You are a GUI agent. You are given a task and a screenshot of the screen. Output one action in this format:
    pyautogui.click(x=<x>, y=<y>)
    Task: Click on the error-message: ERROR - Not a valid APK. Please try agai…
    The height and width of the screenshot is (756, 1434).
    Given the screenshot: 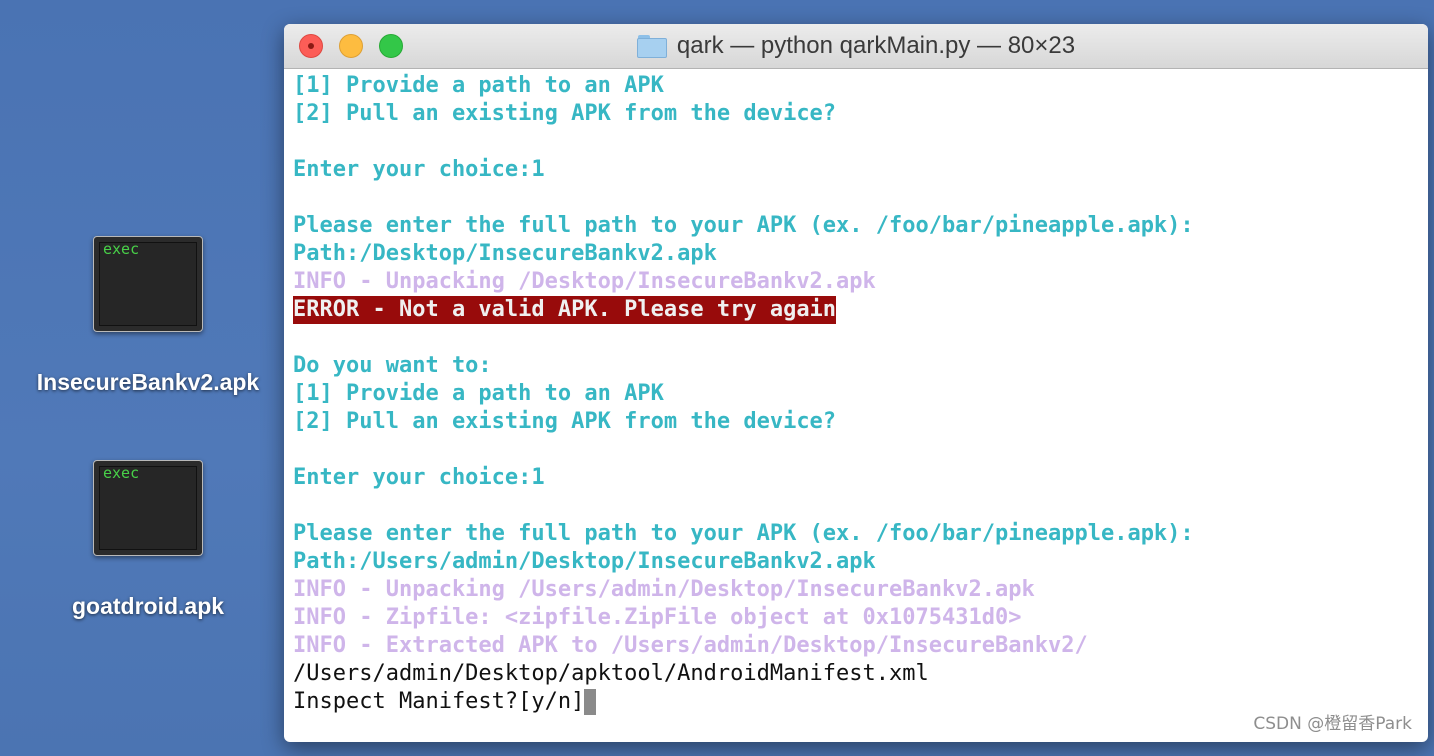 What is the action you would take?
    pyautogui.click(x=565, y=310)
    